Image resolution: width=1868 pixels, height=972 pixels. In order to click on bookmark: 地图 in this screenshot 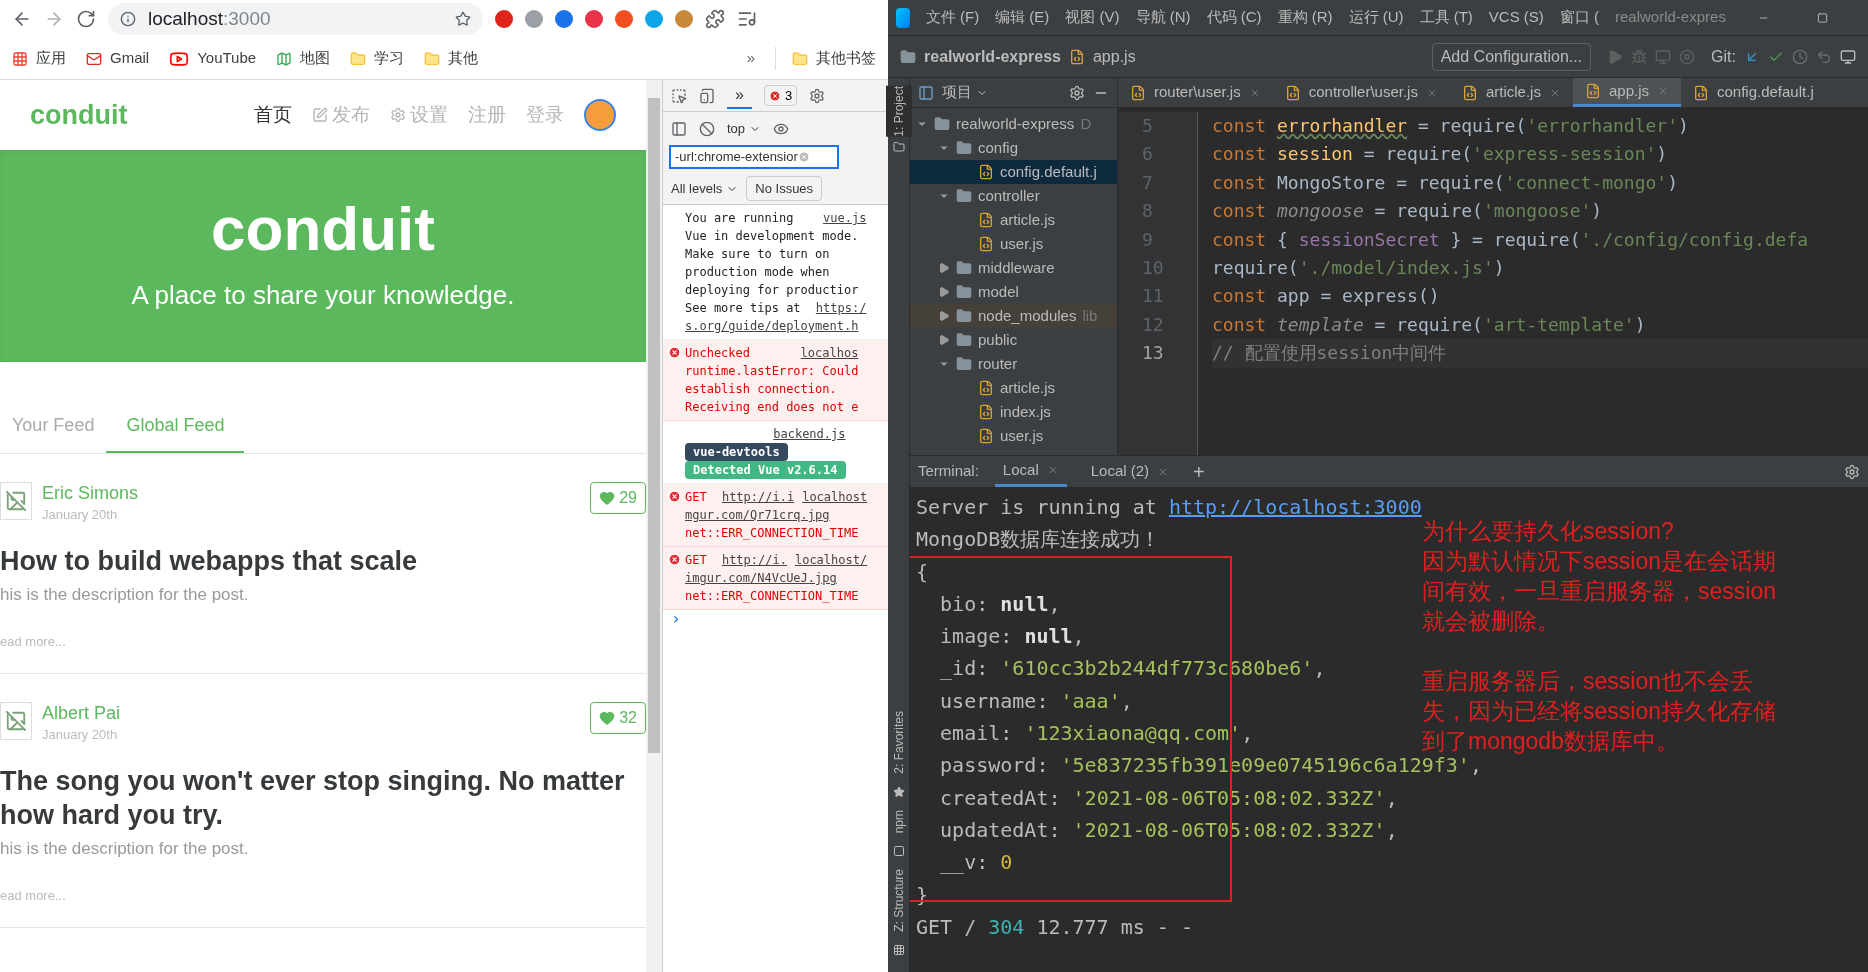, I will do `click(303, 58)`.